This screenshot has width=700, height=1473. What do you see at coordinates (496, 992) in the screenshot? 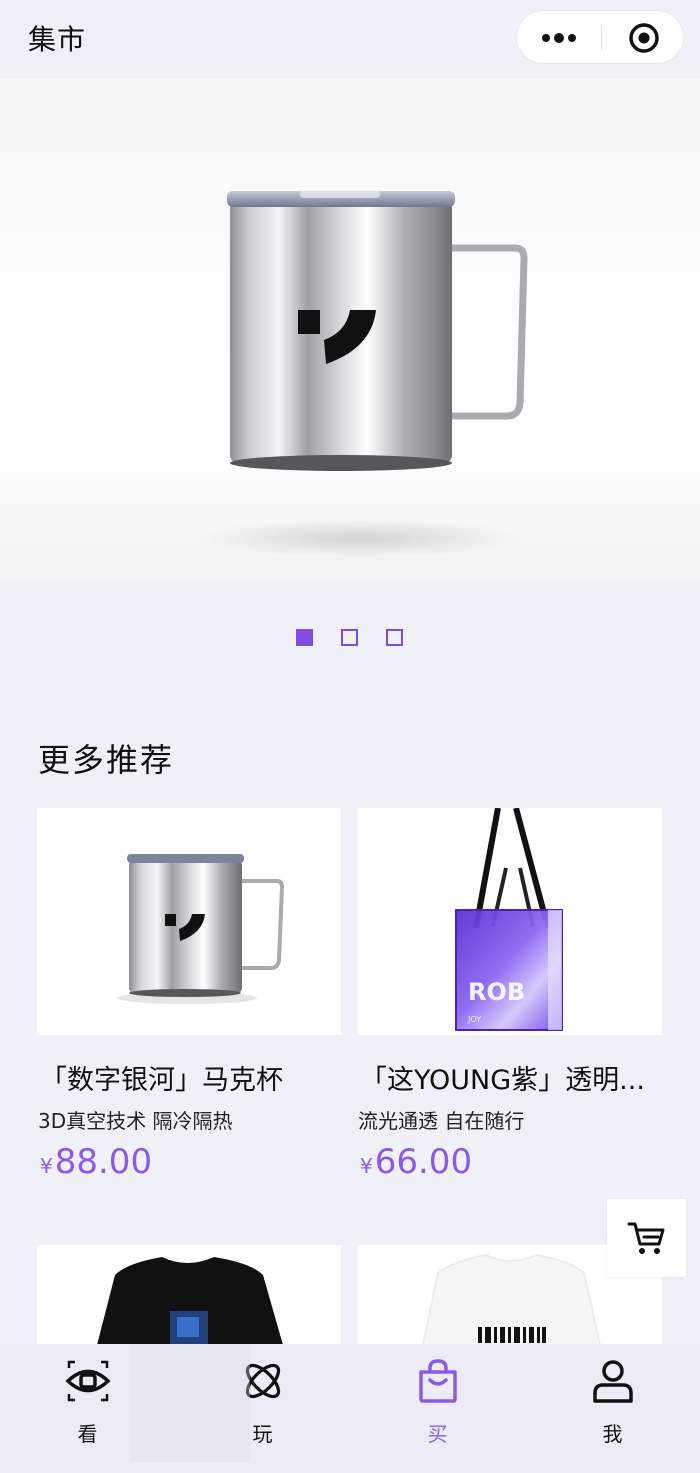
I see `svg-text: ROB` at bounding box center [496, 992].